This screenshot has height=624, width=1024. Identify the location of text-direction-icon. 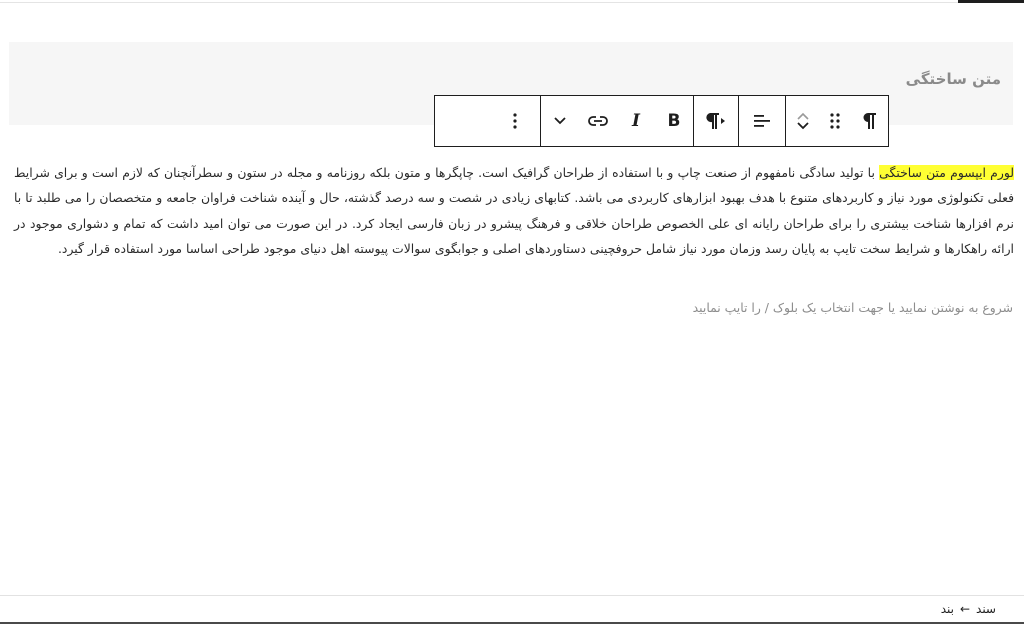
(716, 121).